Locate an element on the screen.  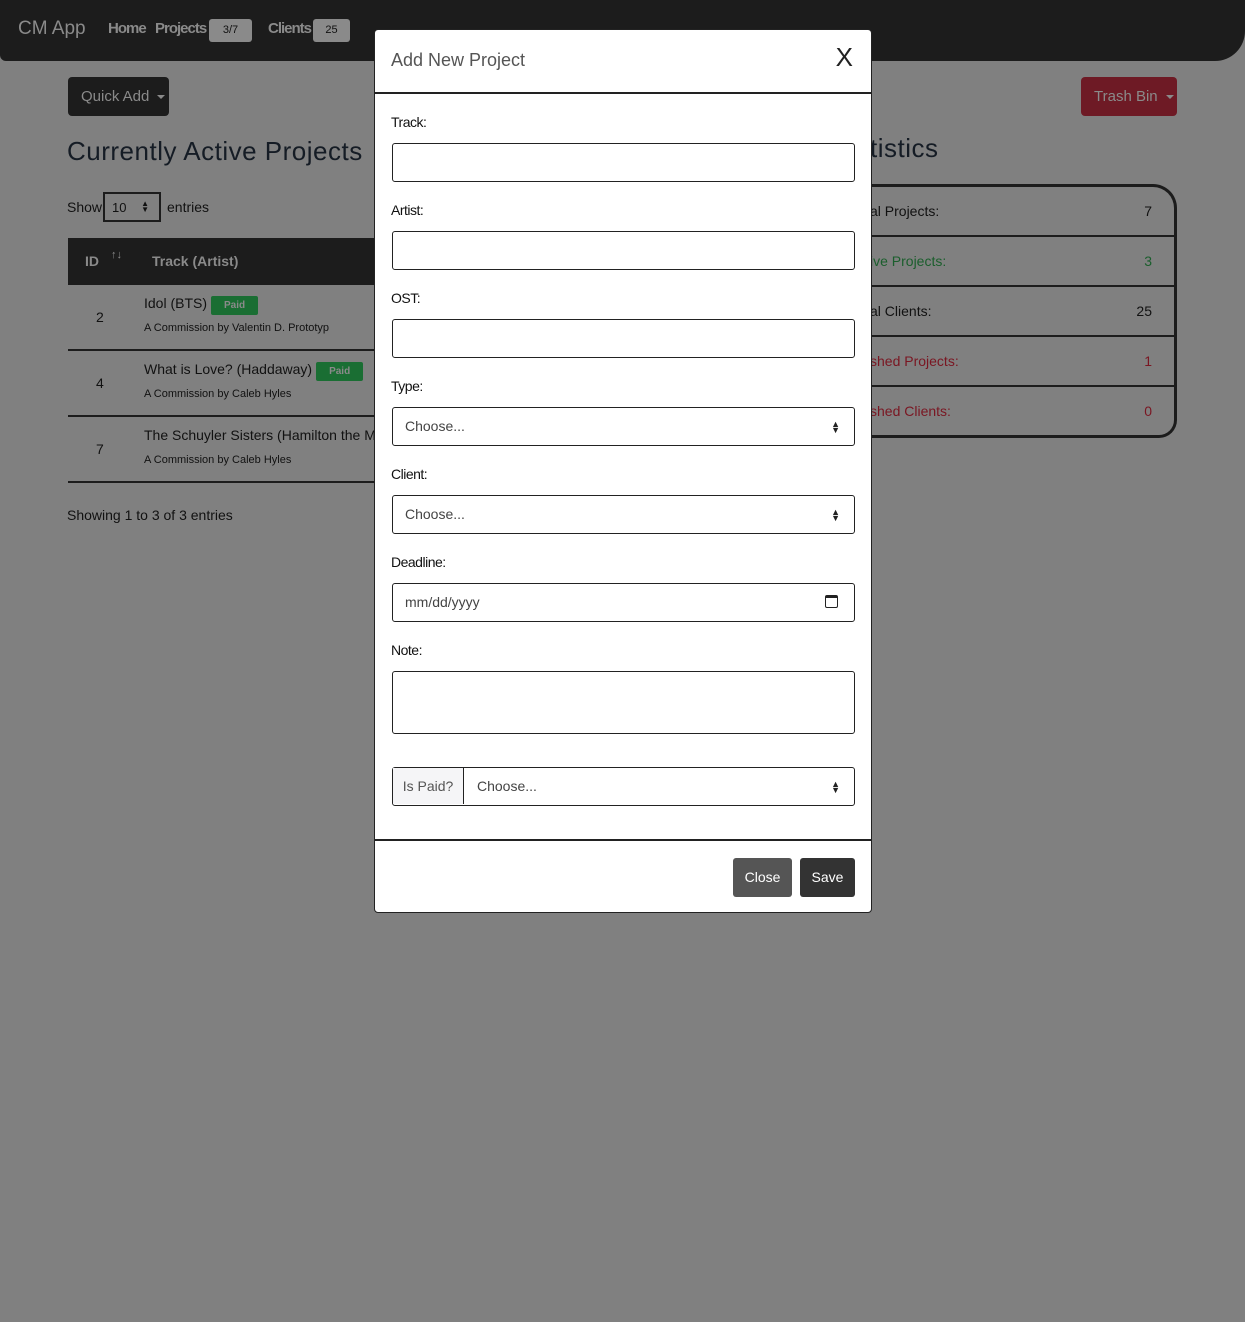
brand: CM App is located at coordinates (52, 29).